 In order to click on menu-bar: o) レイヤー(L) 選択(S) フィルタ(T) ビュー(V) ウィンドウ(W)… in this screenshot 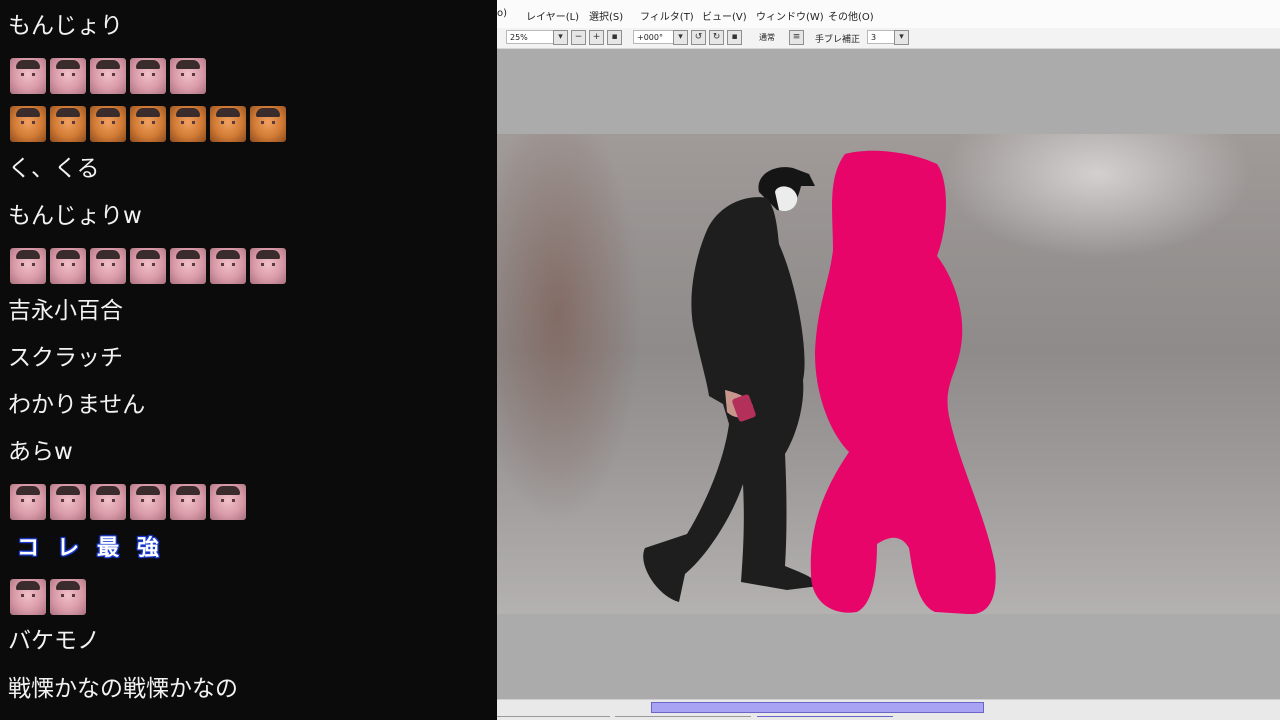, I will do `click(888, 14)`.